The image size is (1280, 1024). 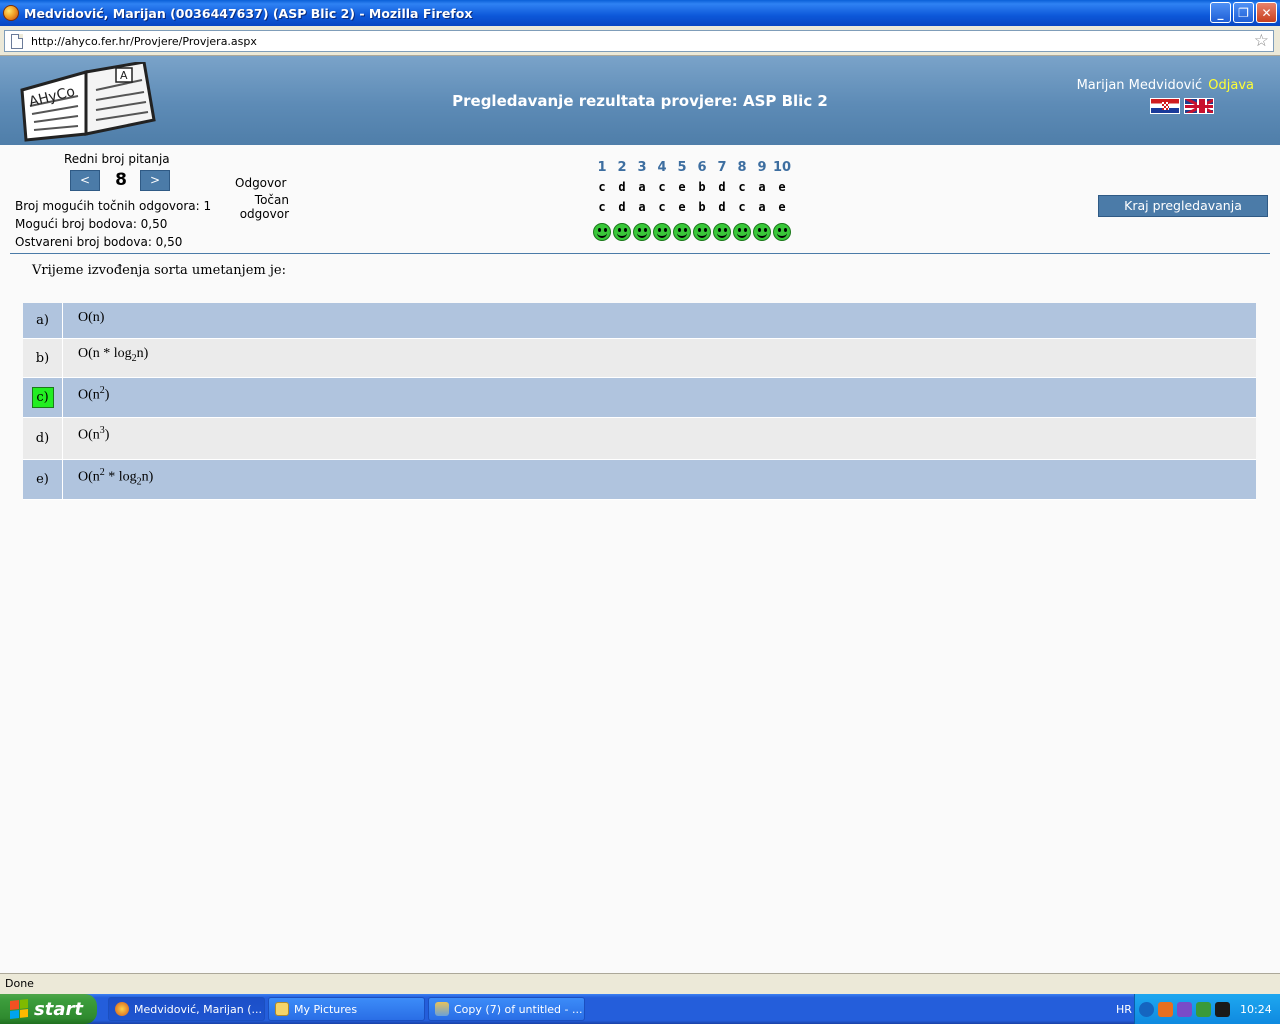 What do you see at coordinates (702, 187) in the screenshot?
I see `given-answer-cell: b` at bounding box center [702, 187].